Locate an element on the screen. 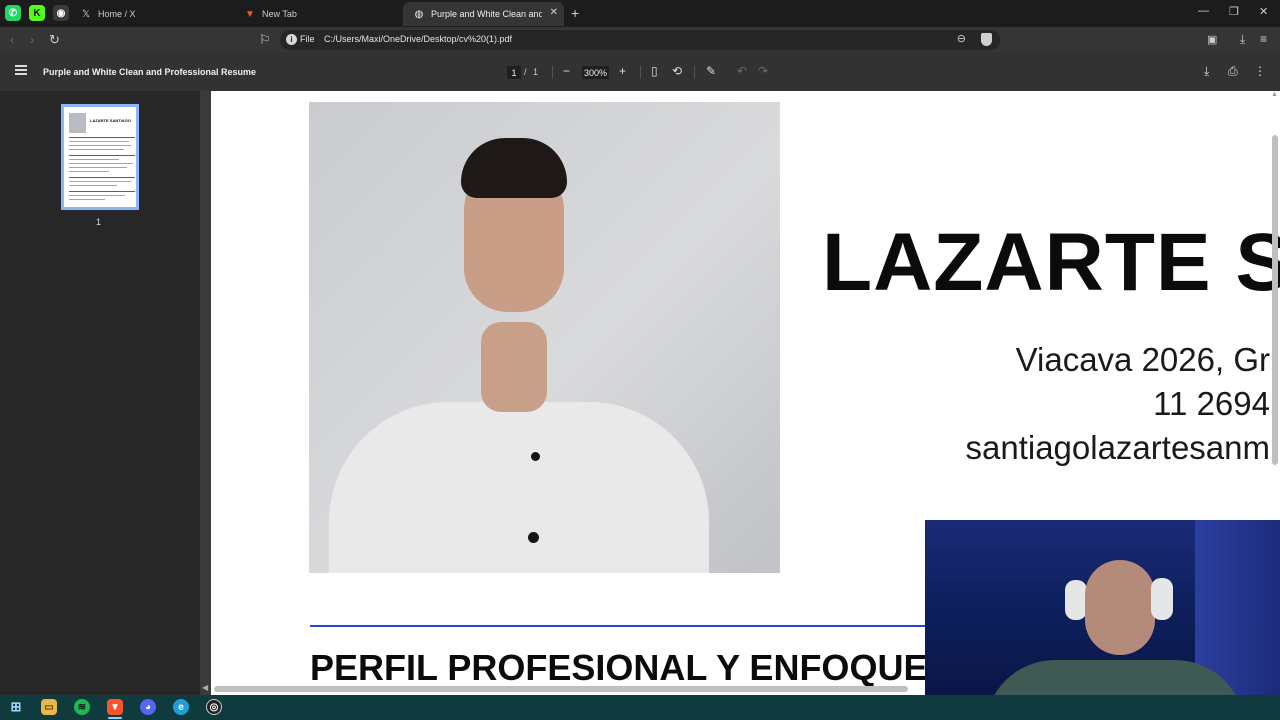 This screenshot has height=720, width=1280. taskbar: ⊞ ▭ ≋ ▼ ◕ e ◎ is located at coordinates (640, 707).